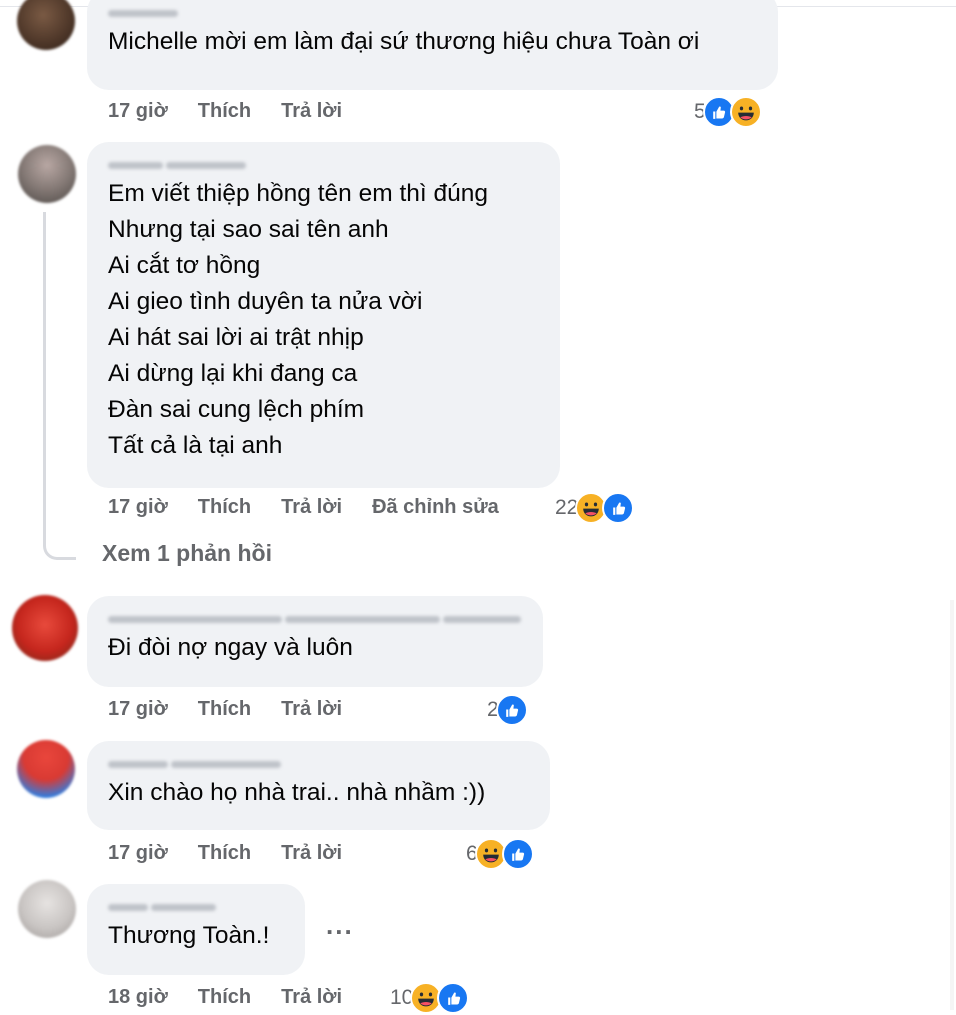 Image resolution: width=956 pixels, height=1015 pixels. What do you see at coordinates (187, 553) in the screenshot?
I see `view-replies-link: Xem 1 phản hồi` at bounding box center [187, 553].